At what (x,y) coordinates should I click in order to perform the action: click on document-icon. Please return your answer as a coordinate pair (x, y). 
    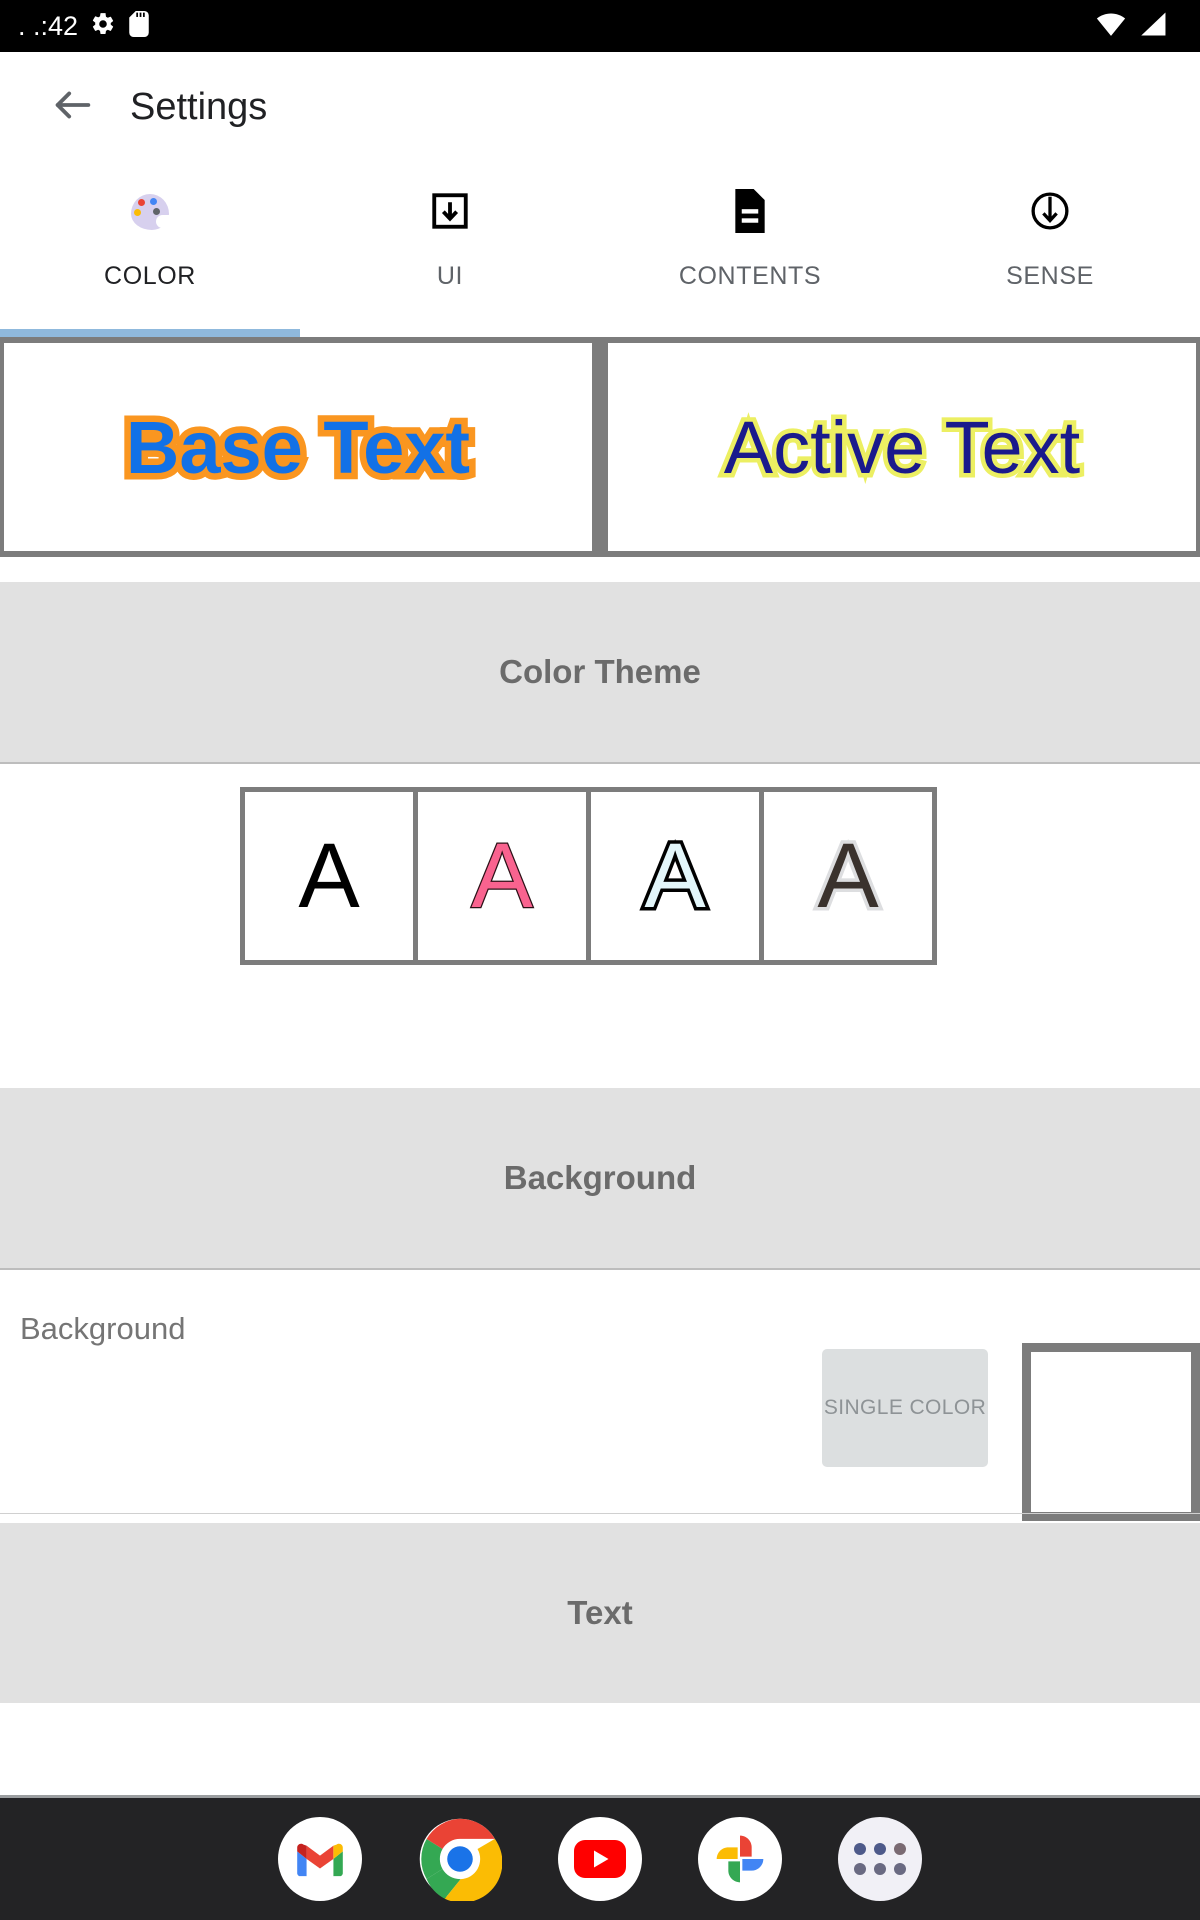
    Looking at the image, I should click on (750, 211).